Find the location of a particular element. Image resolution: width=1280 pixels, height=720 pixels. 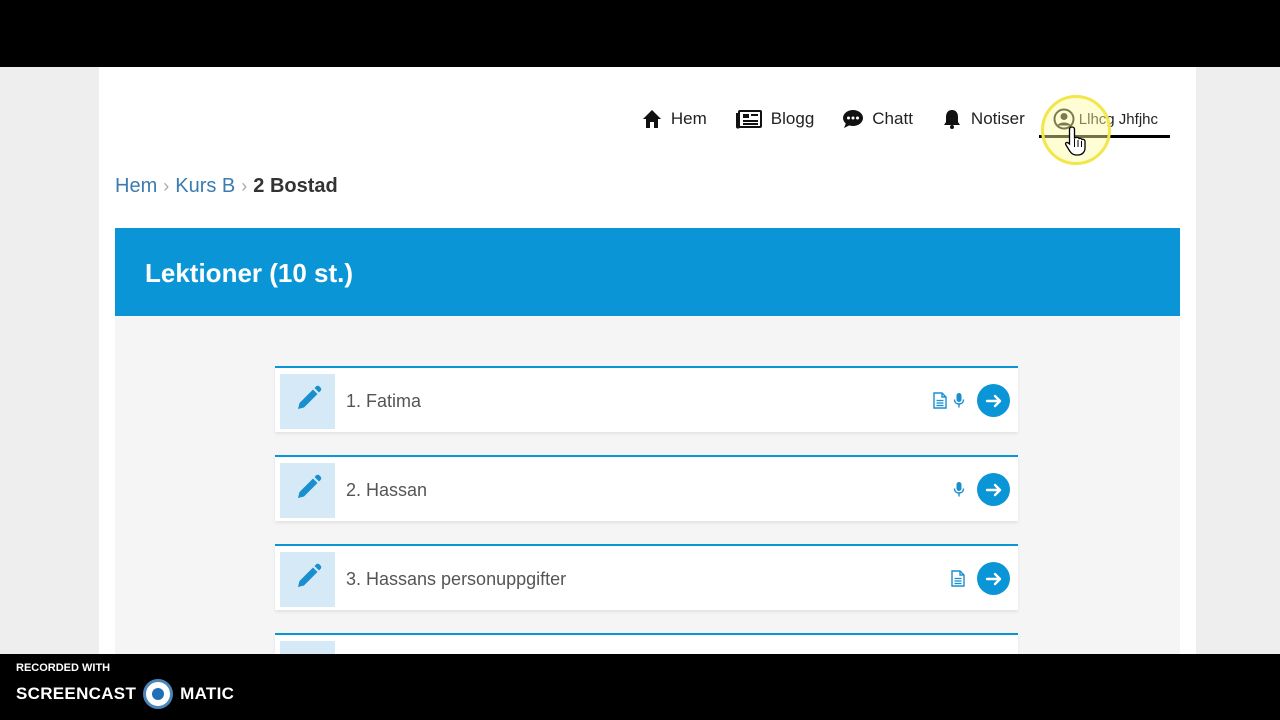

nav-item-hem: Hem is located at coordinates (674, 119).